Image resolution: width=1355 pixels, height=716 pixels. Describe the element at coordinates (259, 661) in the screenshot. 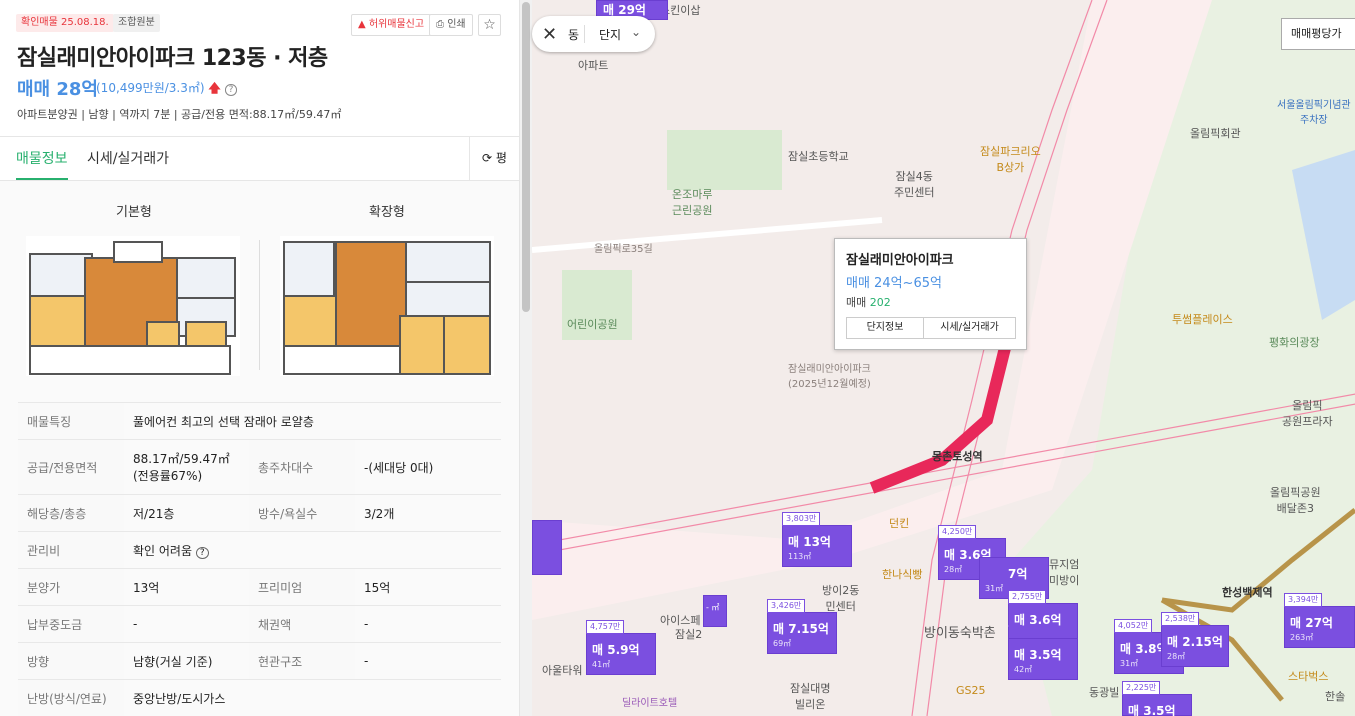

I see `table-row: 방향 남향(거실 기준) 현관구조 -` at that location.